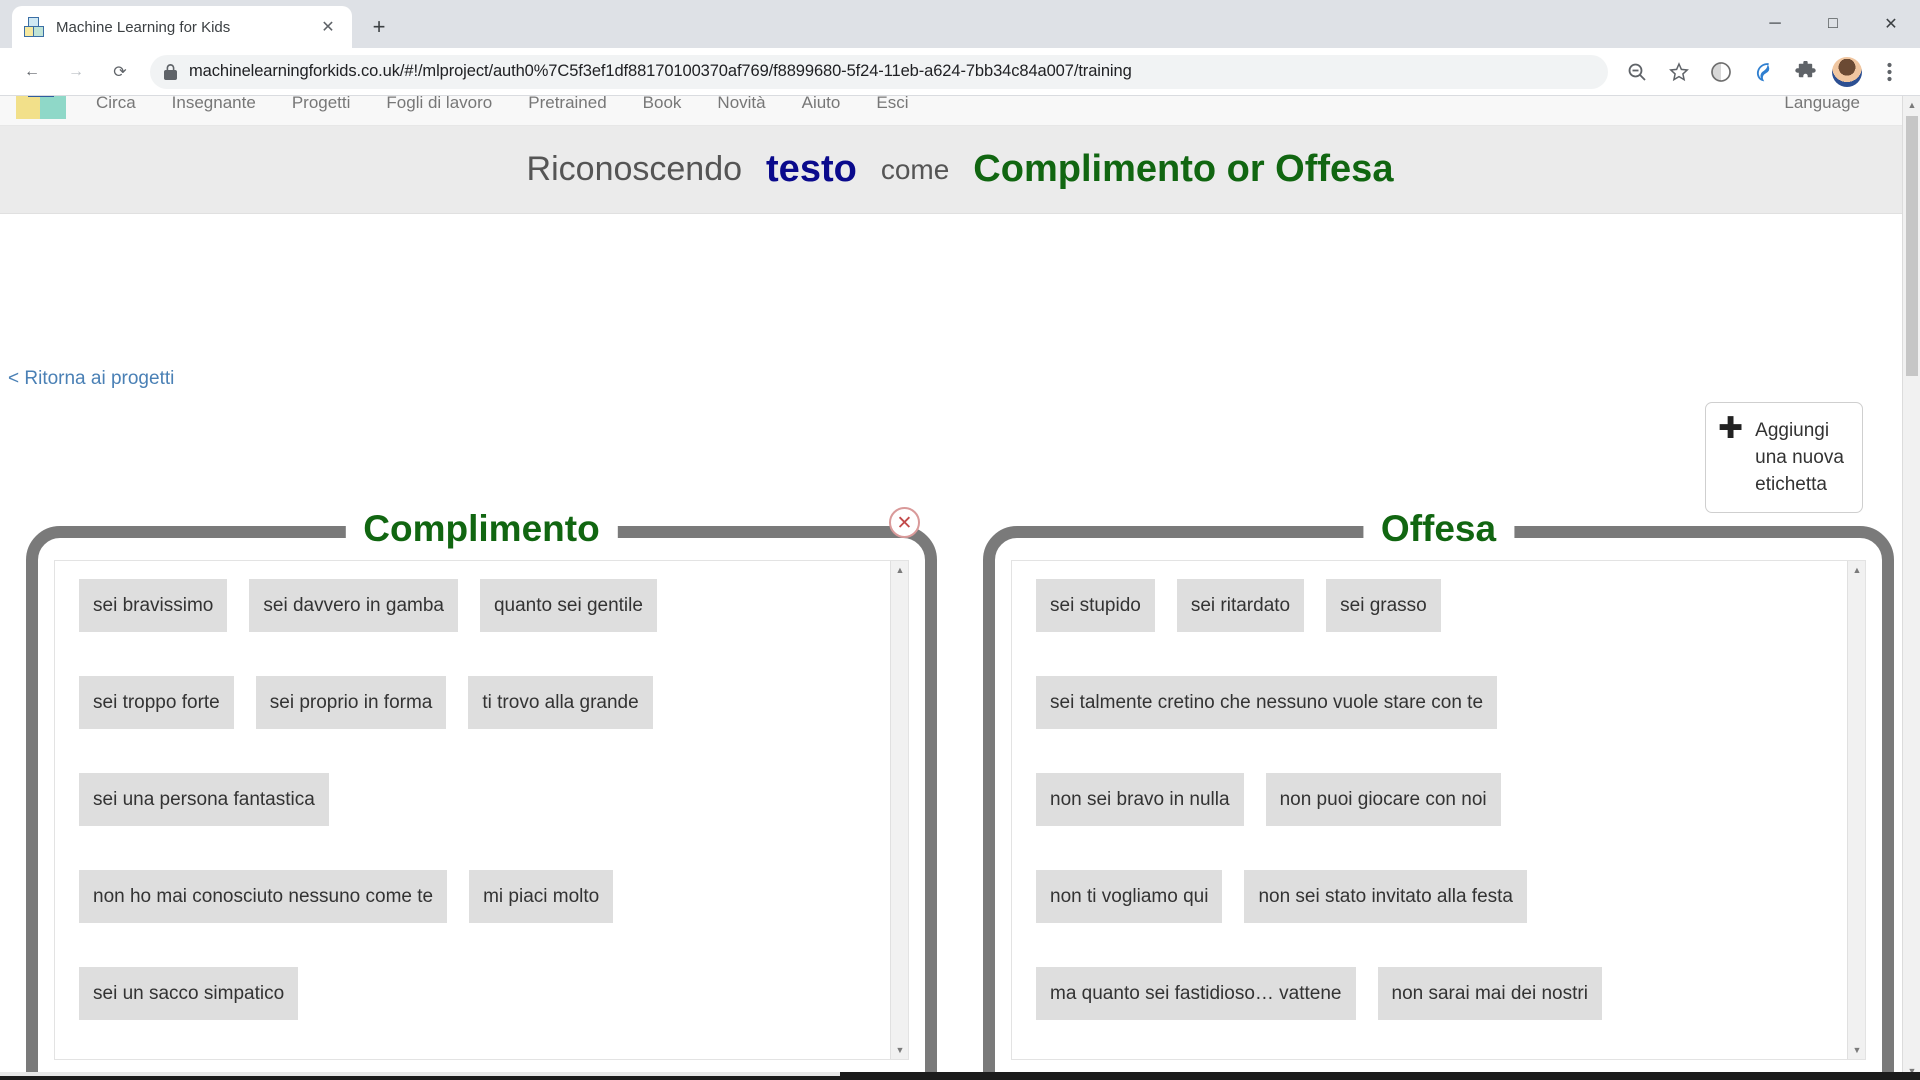 This screenshot has height=1080, width=1920. Describe the element at coordinates (170, 71) in the screenshot. I see `lock-icon` at that location.